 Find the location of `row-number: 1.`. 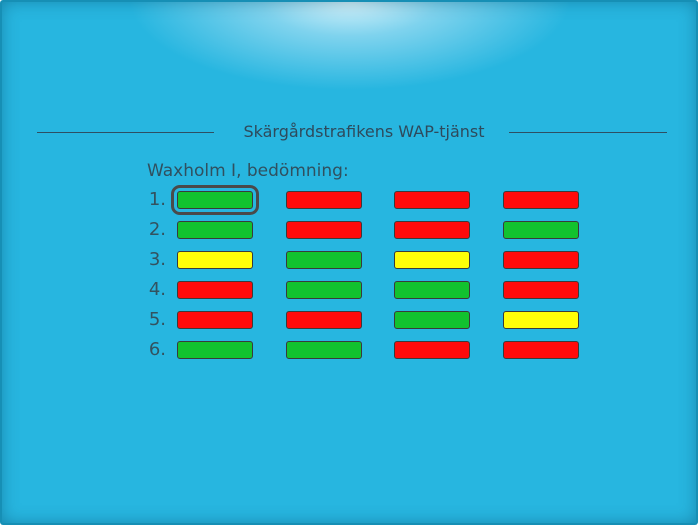

row-number: 1. is located at coordinates (157, 199).